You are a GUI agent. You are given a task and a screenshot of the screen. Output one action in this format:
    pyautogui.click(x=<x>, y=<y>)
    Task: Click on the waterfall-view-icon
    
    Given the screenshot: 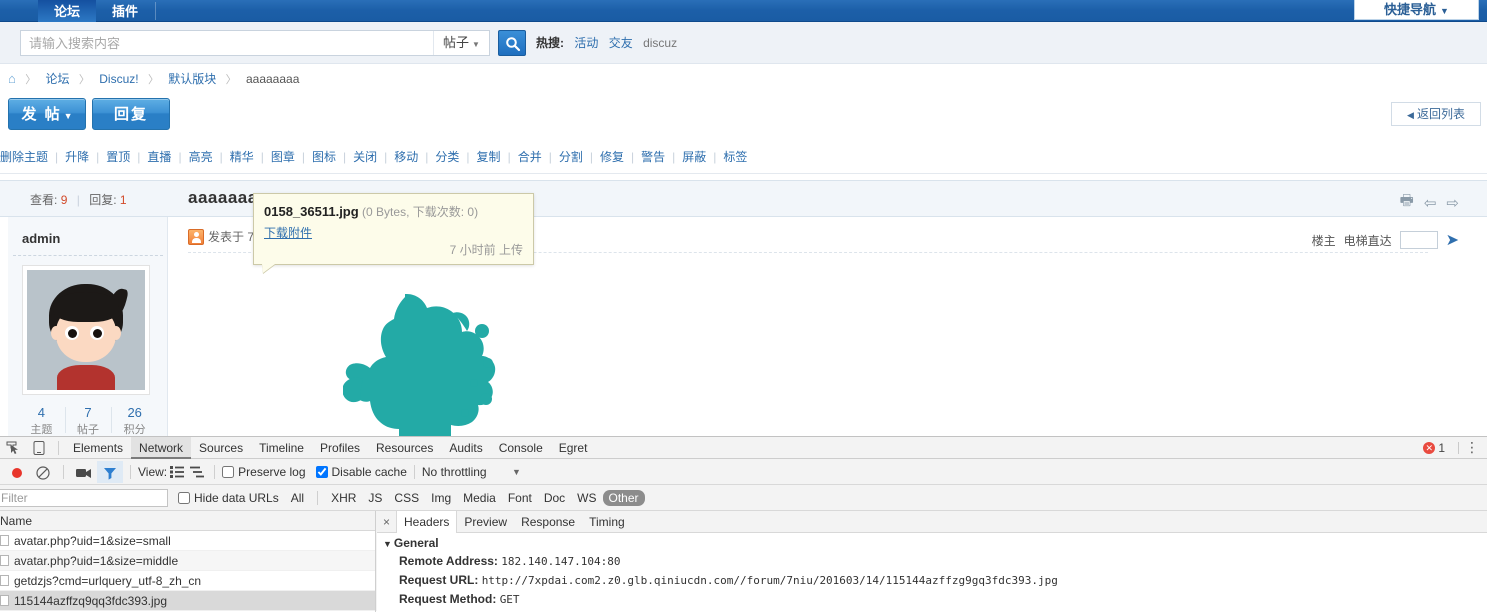 What is the action you would take?
    pyautogui.click(x=197, y=472)
    